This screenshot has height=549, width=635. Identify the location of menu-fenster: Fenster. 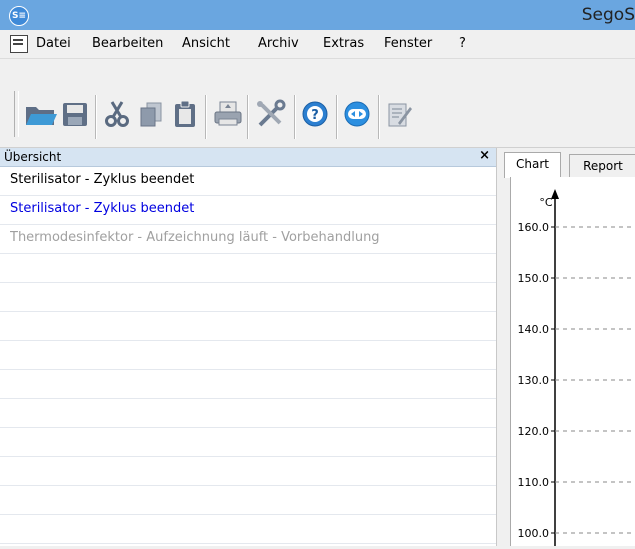
(408, 43).